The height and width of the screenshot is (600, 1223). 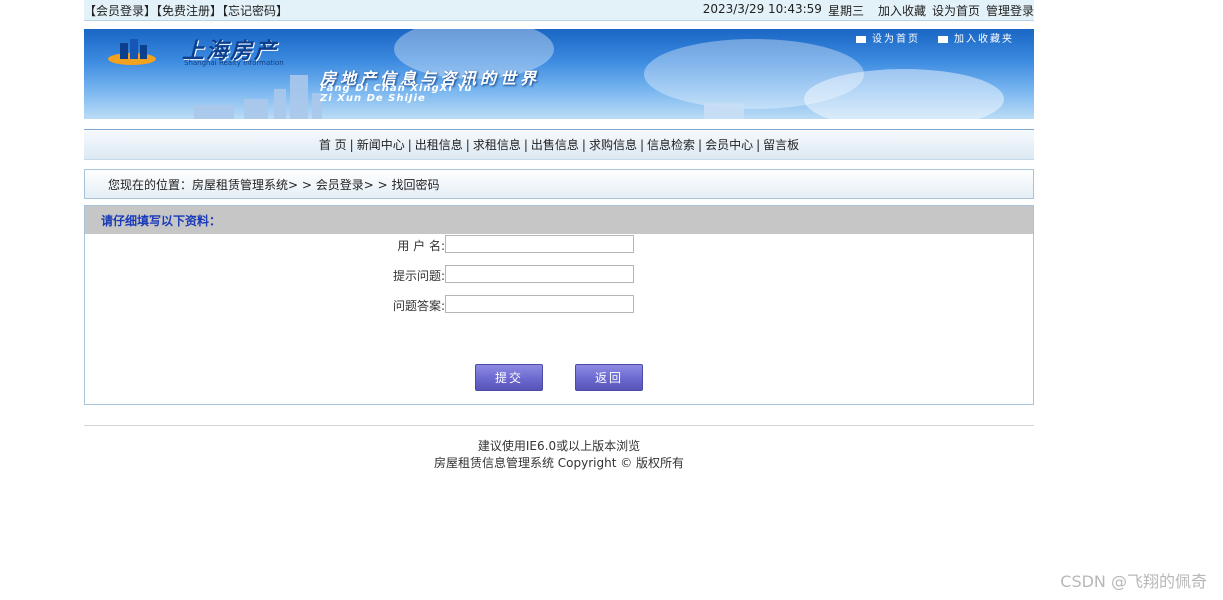 I want to click on nav-item-member-center: 会员中心, so click(x=729, y=144).